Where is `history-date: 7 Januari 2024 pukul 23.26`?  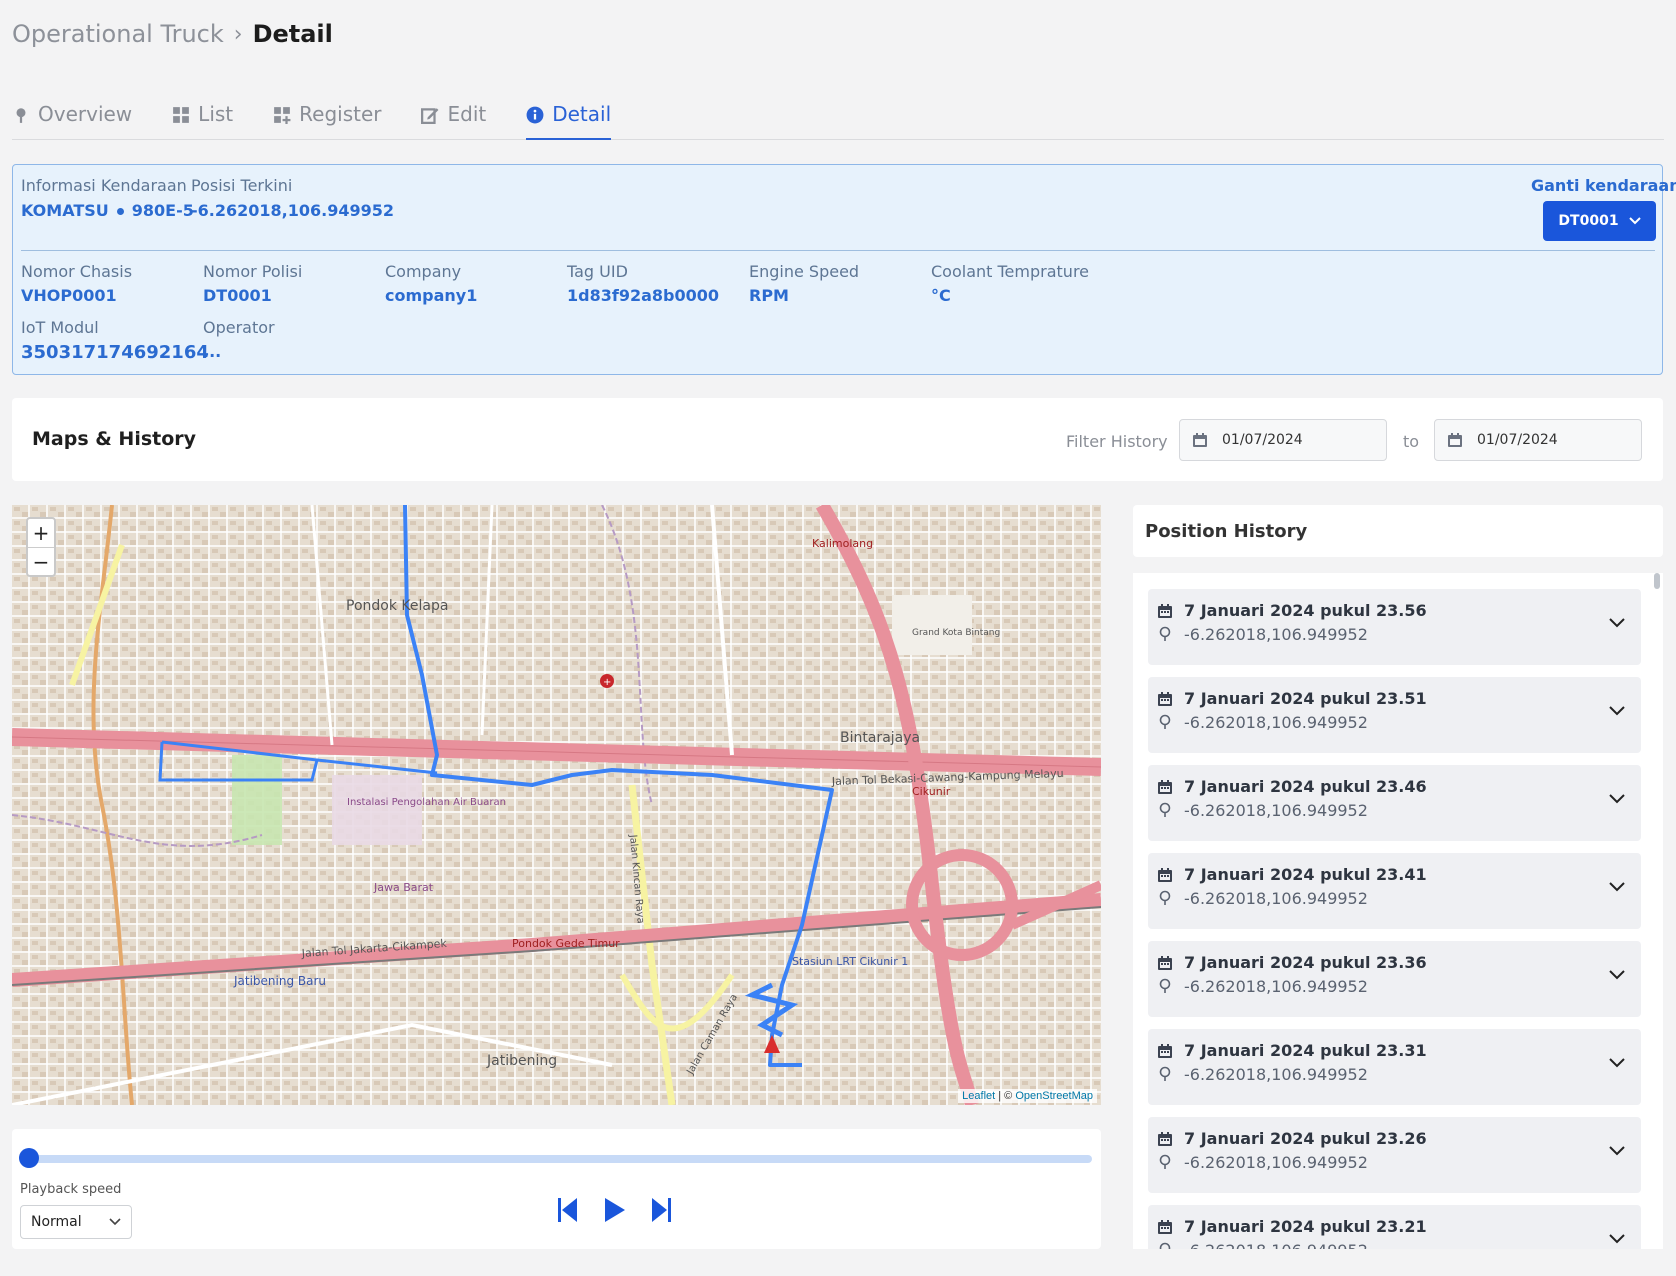 history-date: 7 Januari 2024 pukul 23.26 is located at coordinates (1305, 1138).